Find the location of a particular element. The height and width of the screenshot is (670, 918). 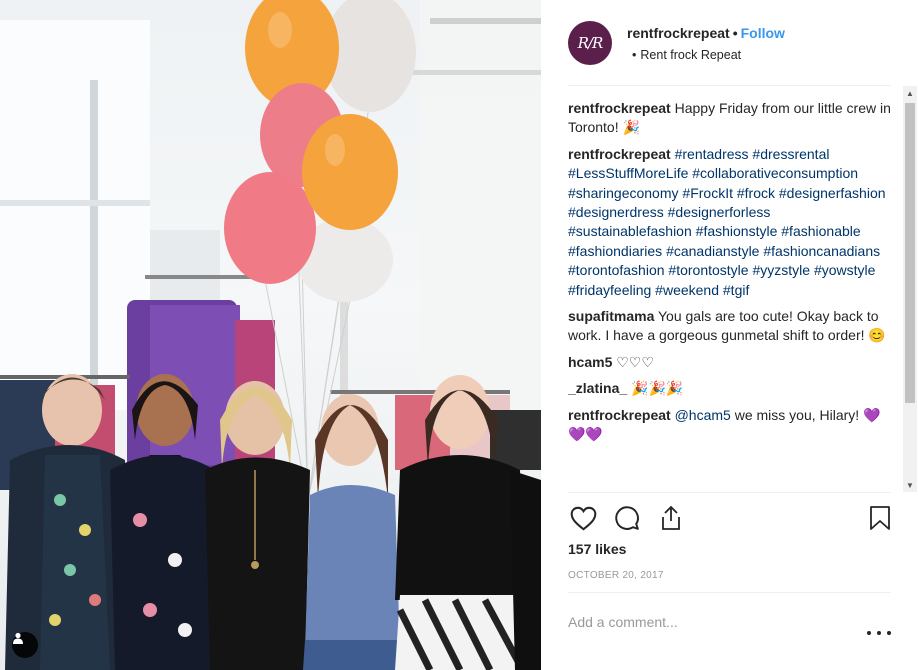

hashtag-link: #designerdress is located at coordinates (616, 212).